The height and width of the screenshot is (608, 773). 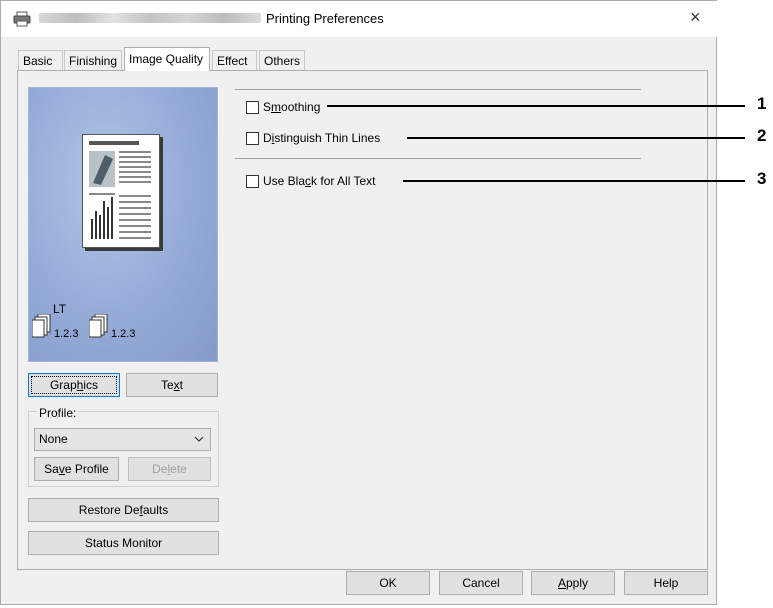 I want to click on apply-label-b: A, so click(x=561, y=583).